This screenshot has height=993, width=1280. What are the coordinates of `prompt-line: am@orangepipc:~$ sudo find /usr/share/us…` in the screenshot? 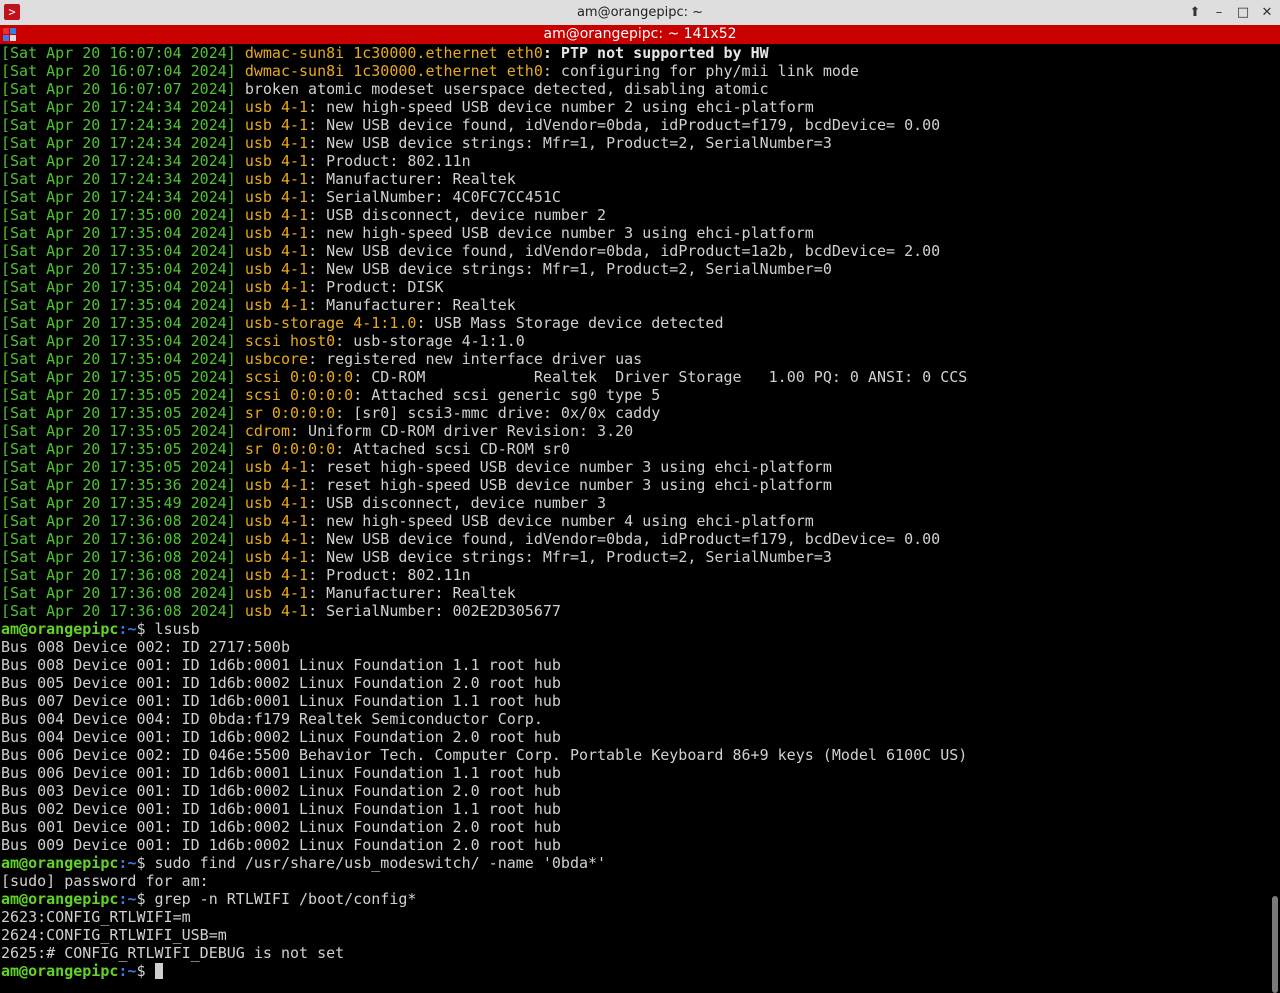 It's located at (635, 863).